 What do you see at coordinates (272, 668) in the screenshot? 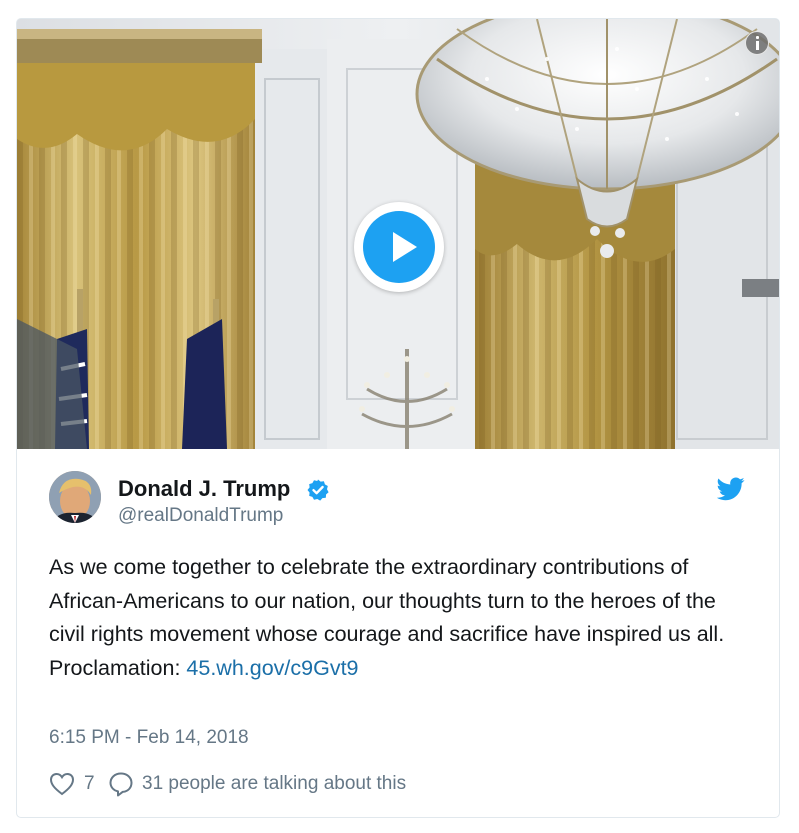
I see `proclamation-link: 45.wh.gov/c9Gvt9` at bounding box center [272, 668].